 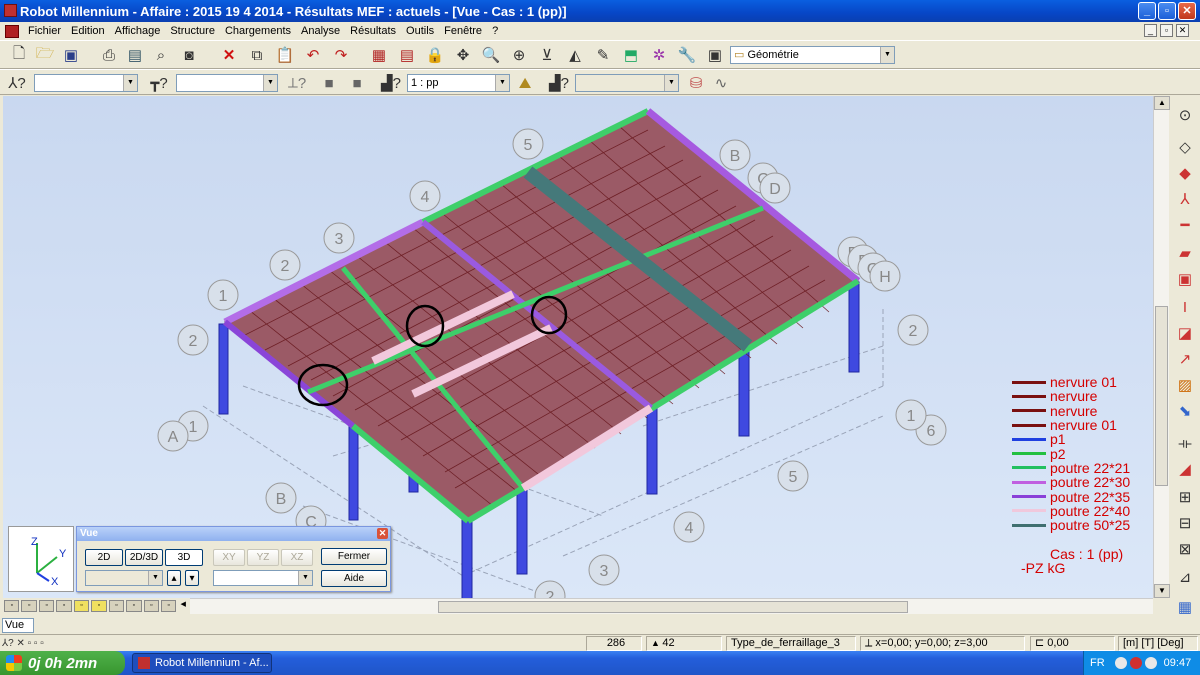 I want to click on menu-resultats: Résultats, so click(x=373, y=31).